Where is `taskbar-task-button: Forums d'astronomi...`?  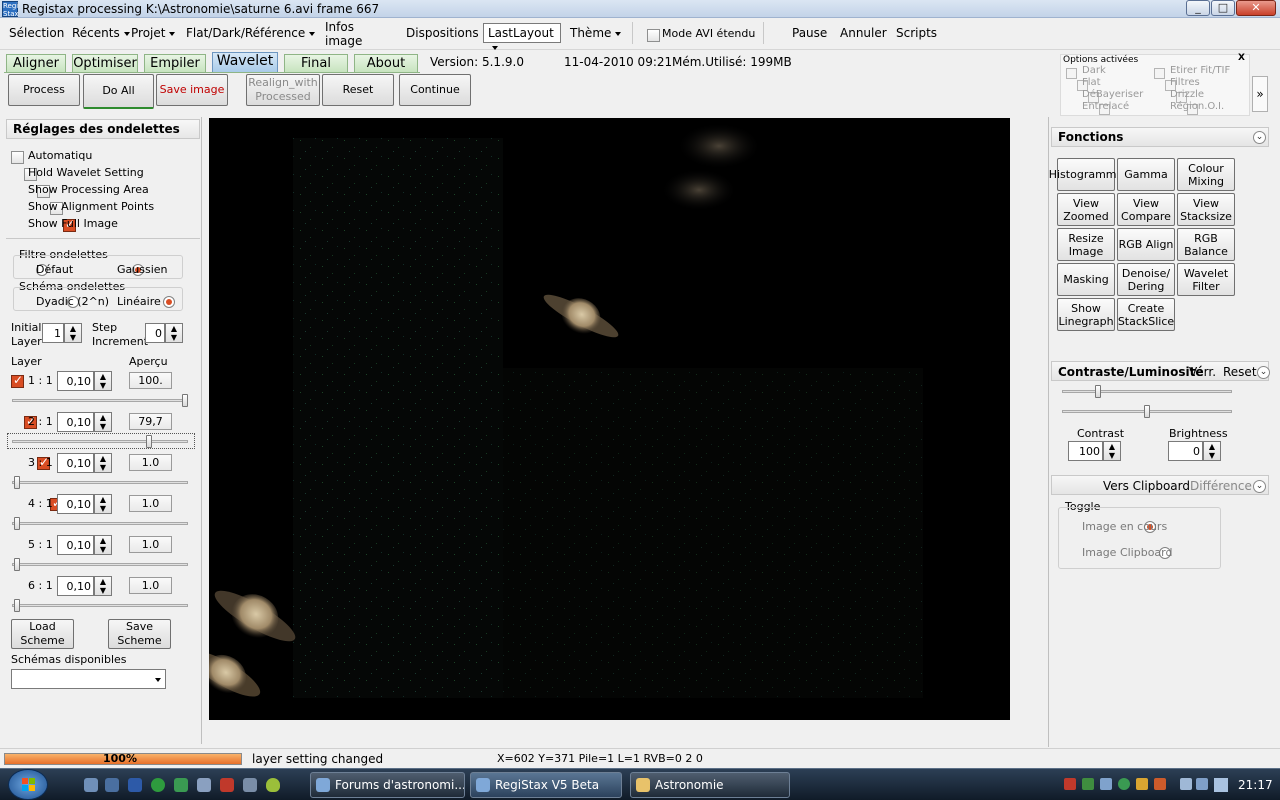
taskbar-task-button: Forums d'astronomi... is located at coordinates (387, 785).